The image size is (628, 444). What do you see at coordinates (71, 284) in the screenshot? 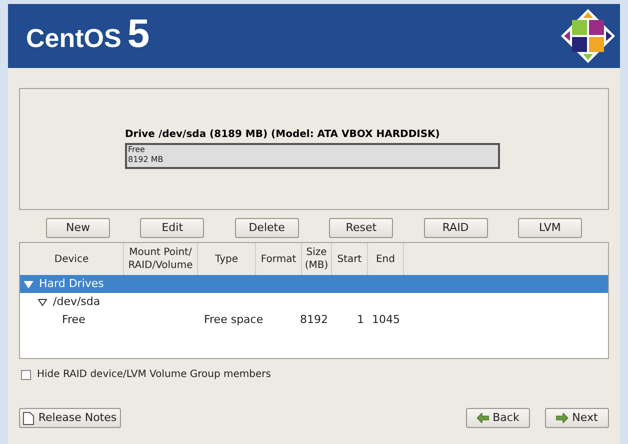
I see `table-cell-text: Hard Drives` at bounding box center [71, 284].